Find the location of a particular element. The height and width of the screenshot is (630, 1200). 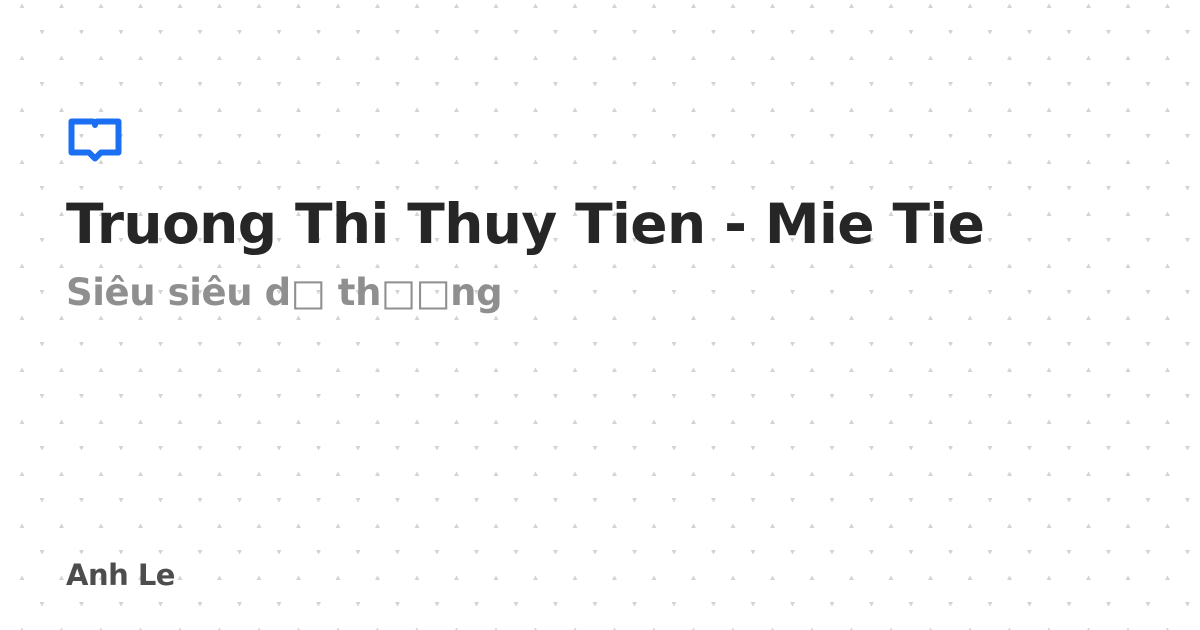

author-name: Anh Le is located at coordinates (120, 575).